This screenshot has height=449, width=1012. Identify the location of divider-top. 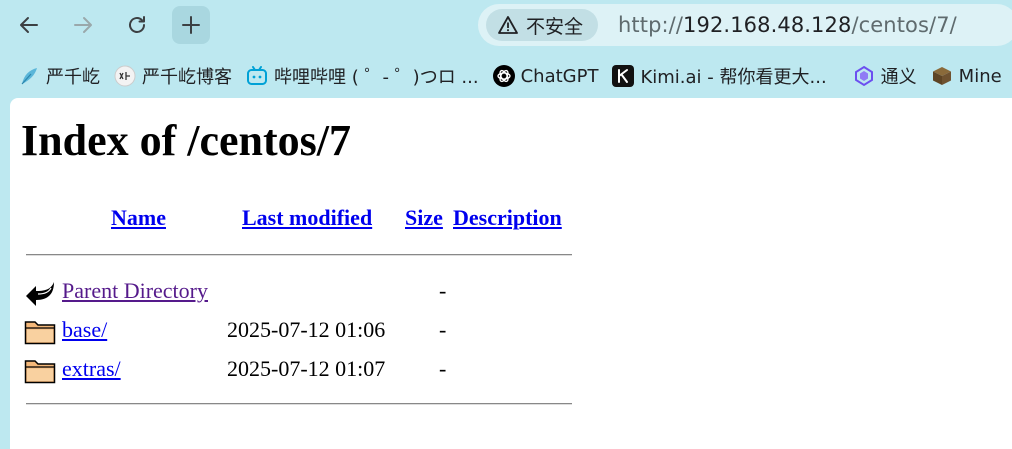
(299, 255).